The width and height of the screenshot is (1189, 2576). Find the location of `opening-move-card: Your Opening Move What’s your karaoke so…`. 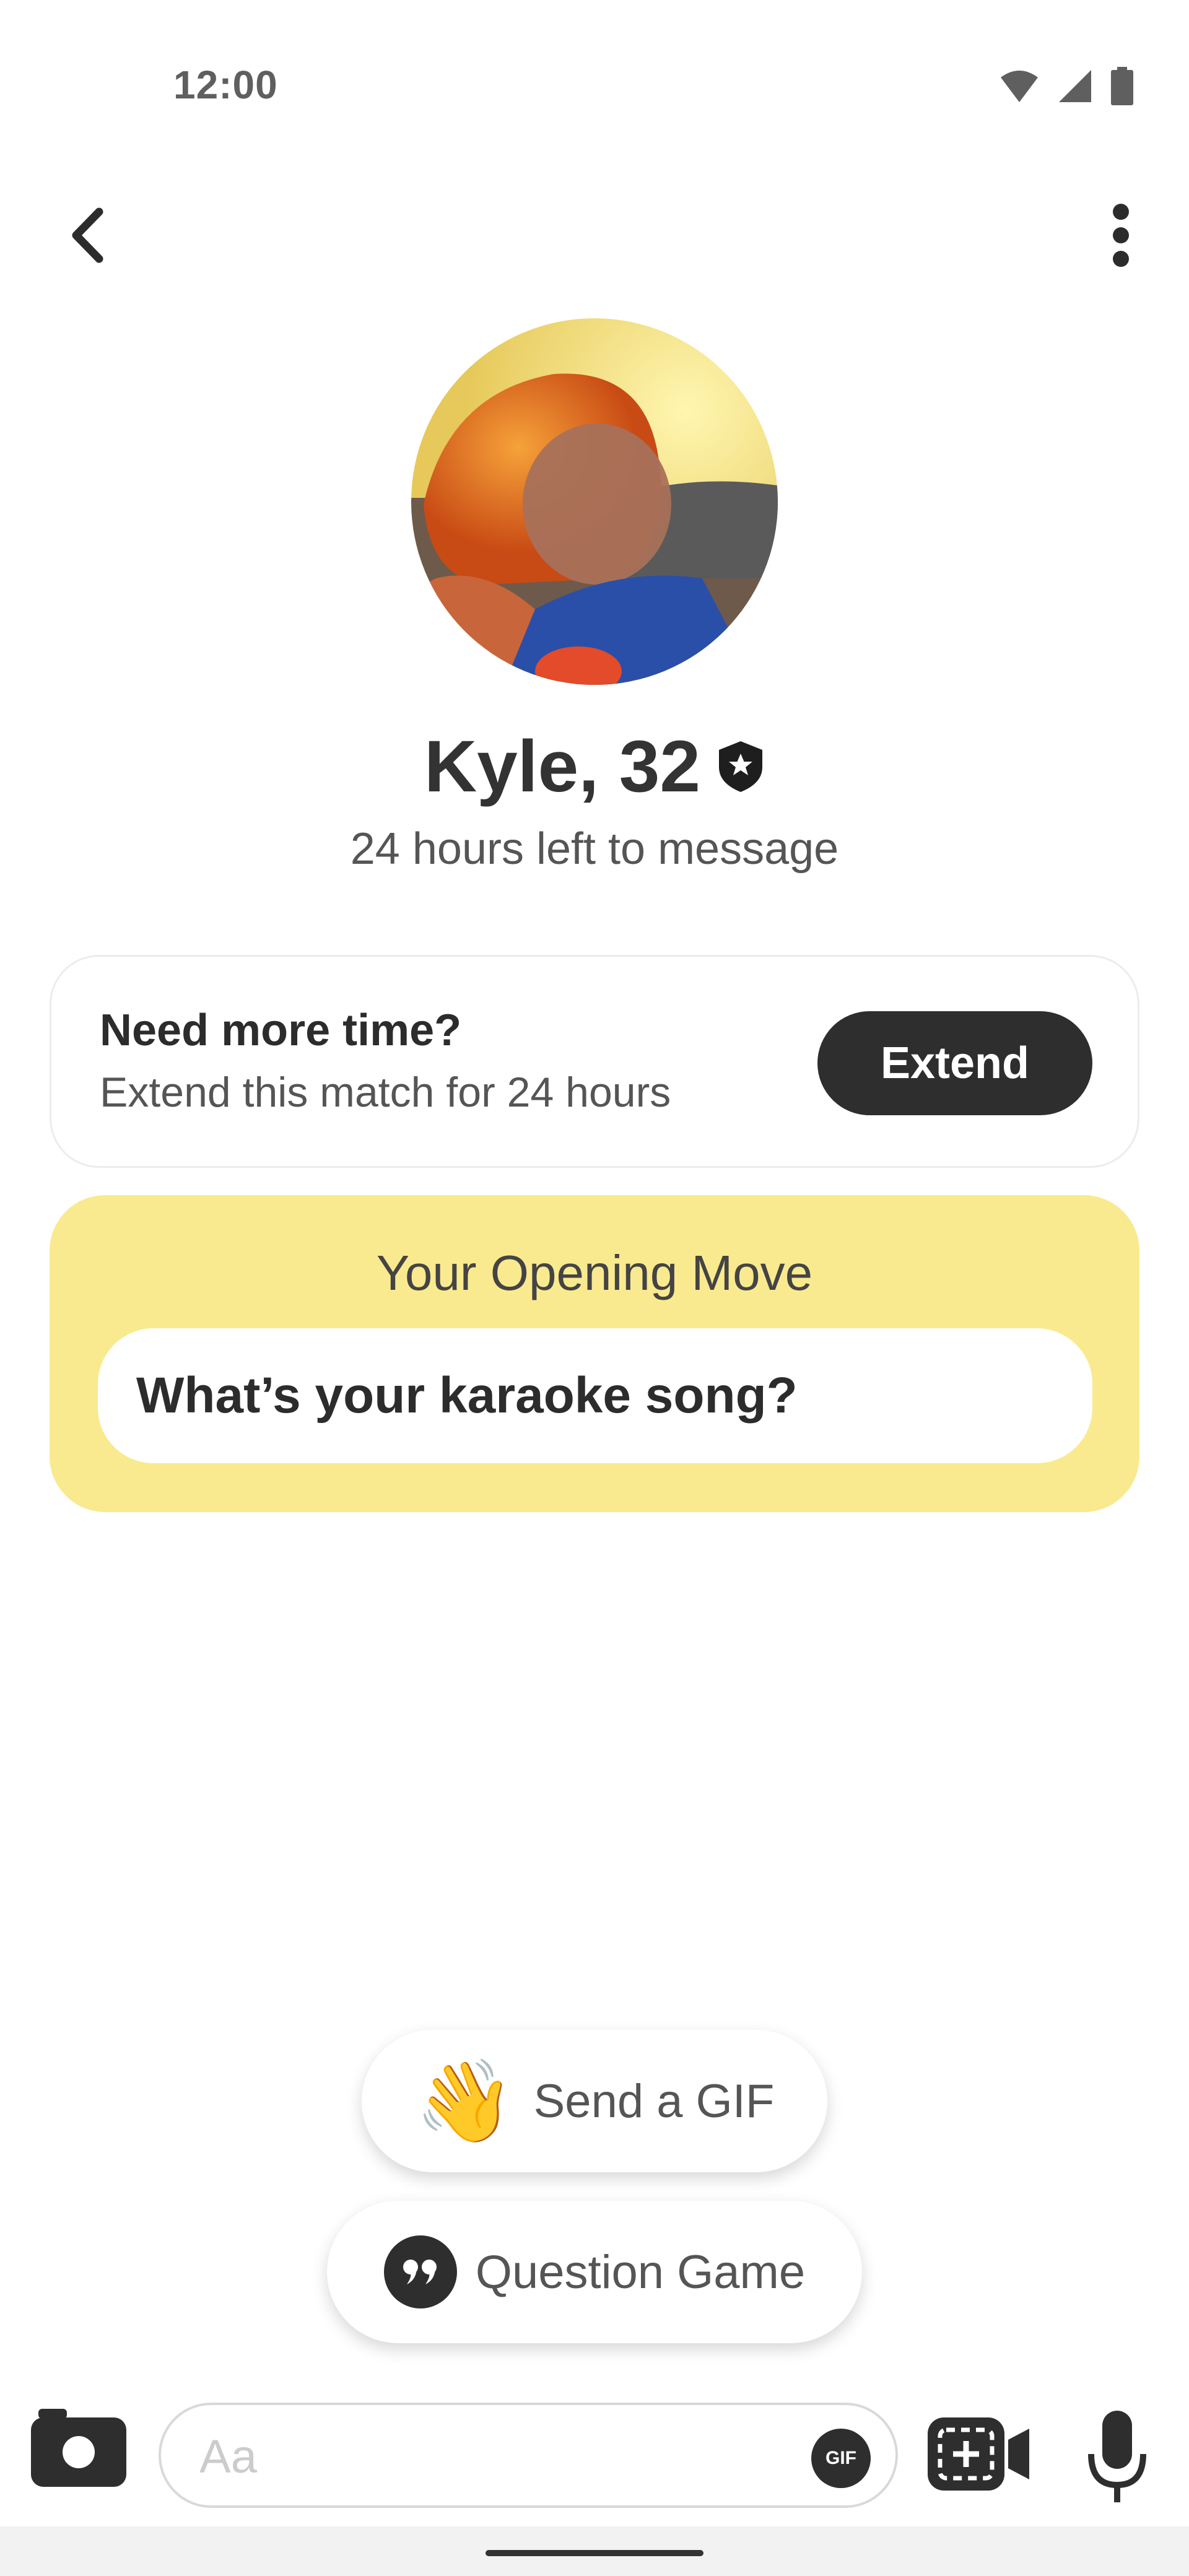

opening-move-card: Your Opening Move What’s your karaoke so… is located at coordinates (594, 1353).